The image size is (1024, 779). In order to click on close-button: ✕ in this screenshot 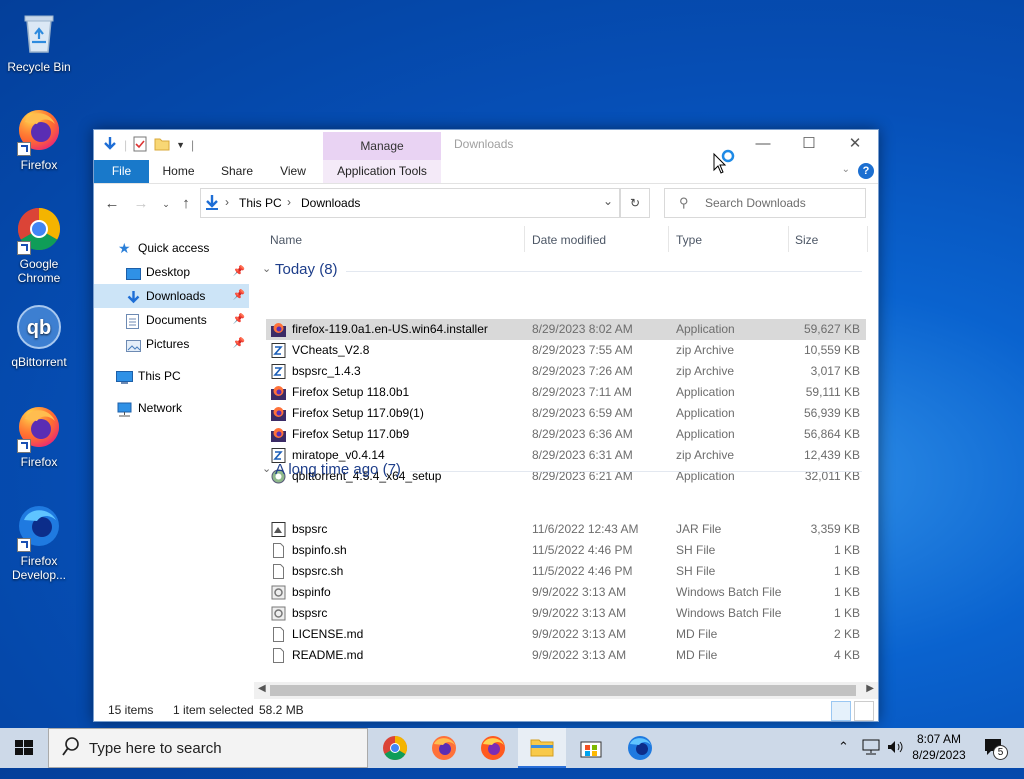, I will do `click(855, 144)`.